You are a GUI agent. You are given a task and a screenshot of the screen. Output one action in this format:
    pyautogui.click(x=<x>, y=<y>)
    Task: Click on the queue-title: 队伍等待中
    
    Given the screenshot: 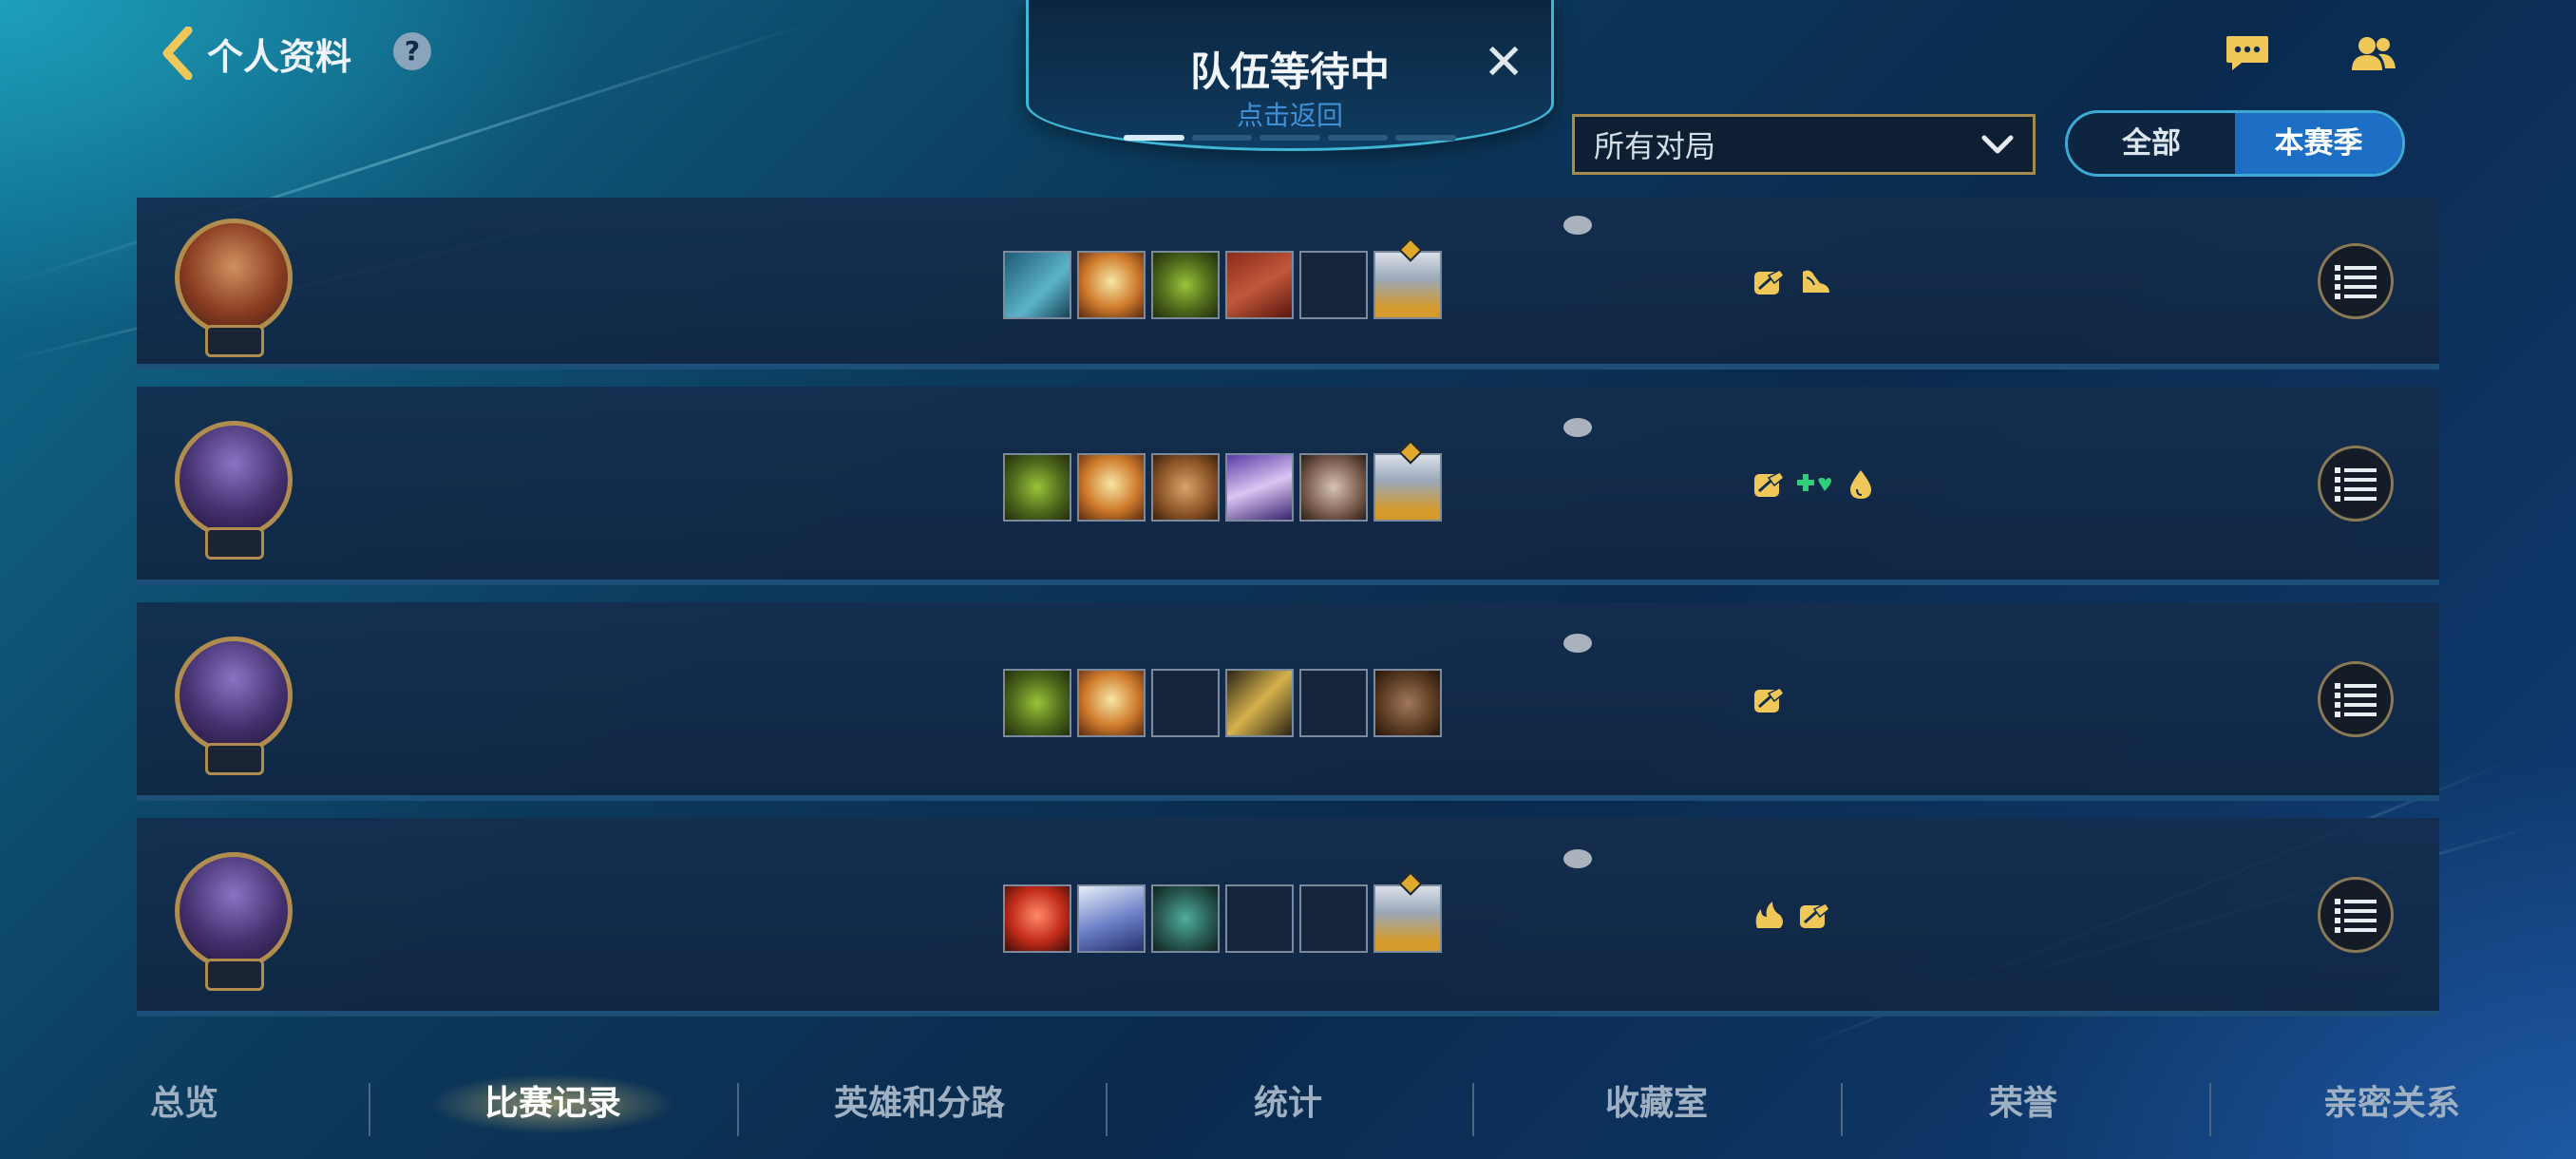 What is the action you would take?
    pyautogui.click(x=1289, y=71)
    